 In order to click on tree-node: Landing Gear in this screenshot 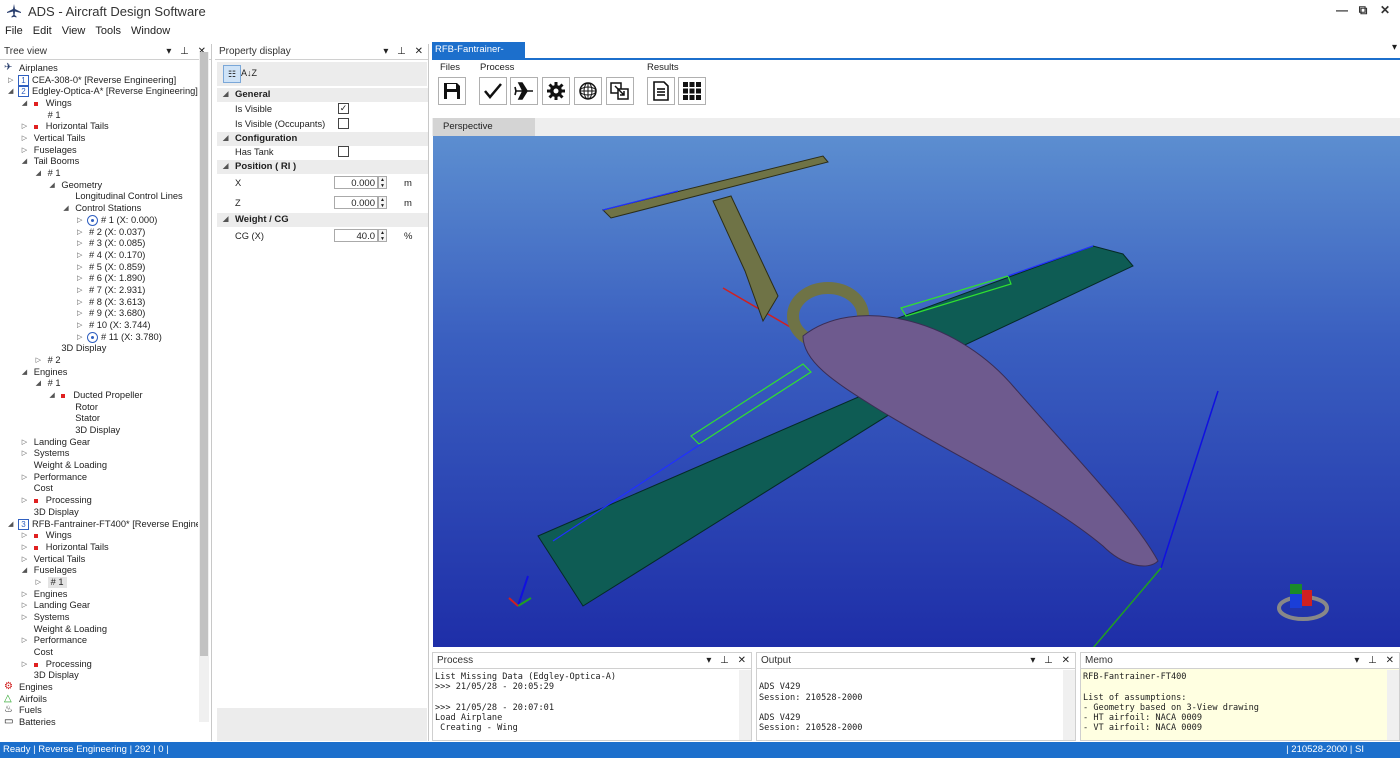, I will do `click(62, 605)`.